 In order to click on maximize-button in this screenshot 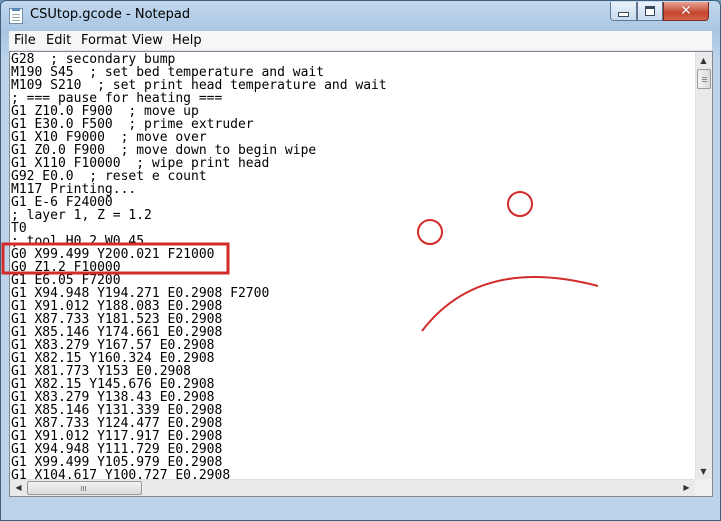, I will do `click(650, 11)`.